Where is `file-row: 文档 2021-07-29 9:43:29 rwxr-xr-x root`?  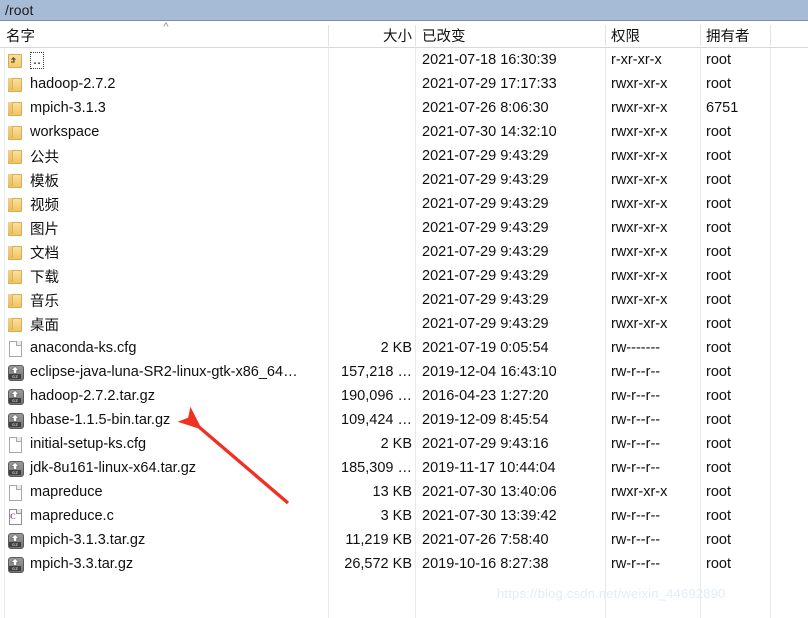 file-row: 文档 2021-07-29 9:43:29 rwxr-xr-x root is located at coordinates (404, 252).